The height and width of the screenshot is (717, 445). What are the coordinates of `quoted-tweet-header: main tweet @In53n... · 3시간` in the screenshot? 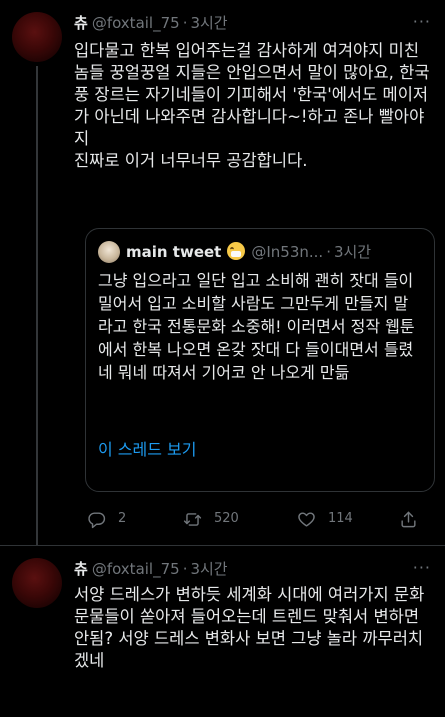 It's located at (234, 252).